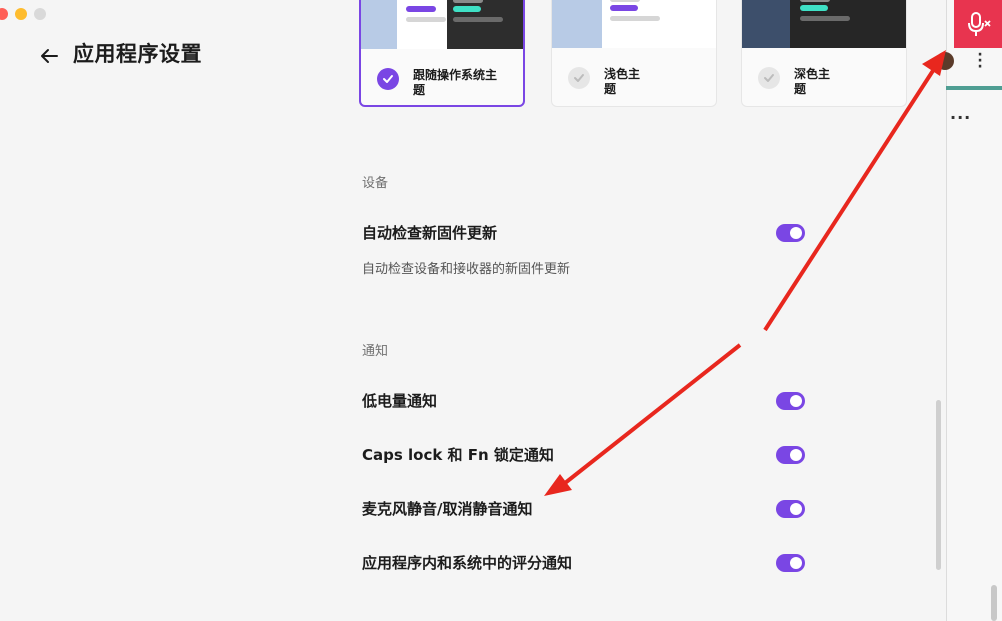  What do you see at coordinates (938, 485) in the screenshot?
I see `scrollbar` at bounding box center [938, 485].